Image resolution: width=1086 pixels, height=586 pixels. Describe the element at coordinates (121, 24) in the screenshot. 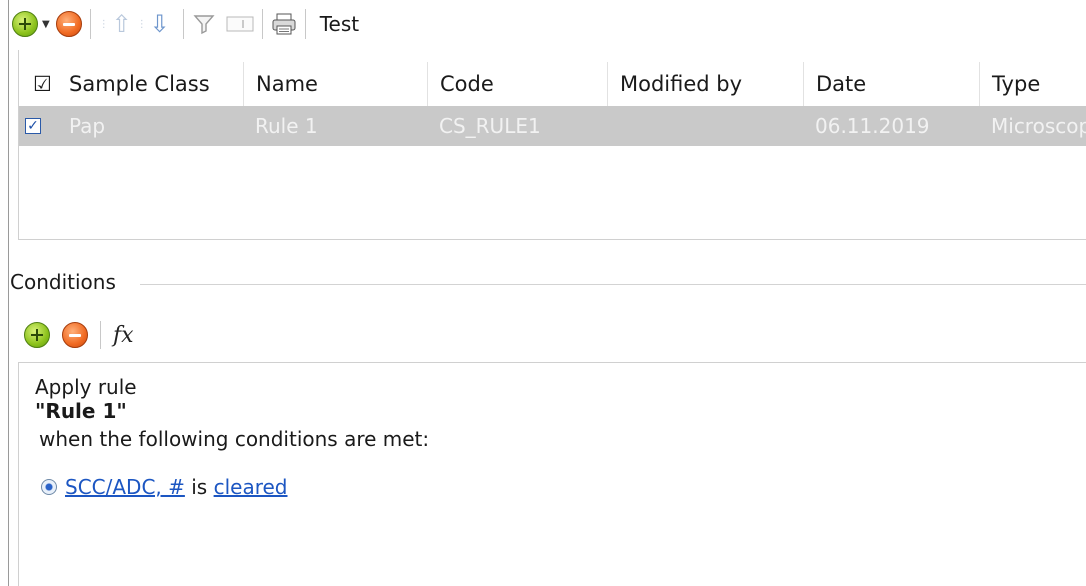

I see `arrow-up-icon: ⇧` at that location.